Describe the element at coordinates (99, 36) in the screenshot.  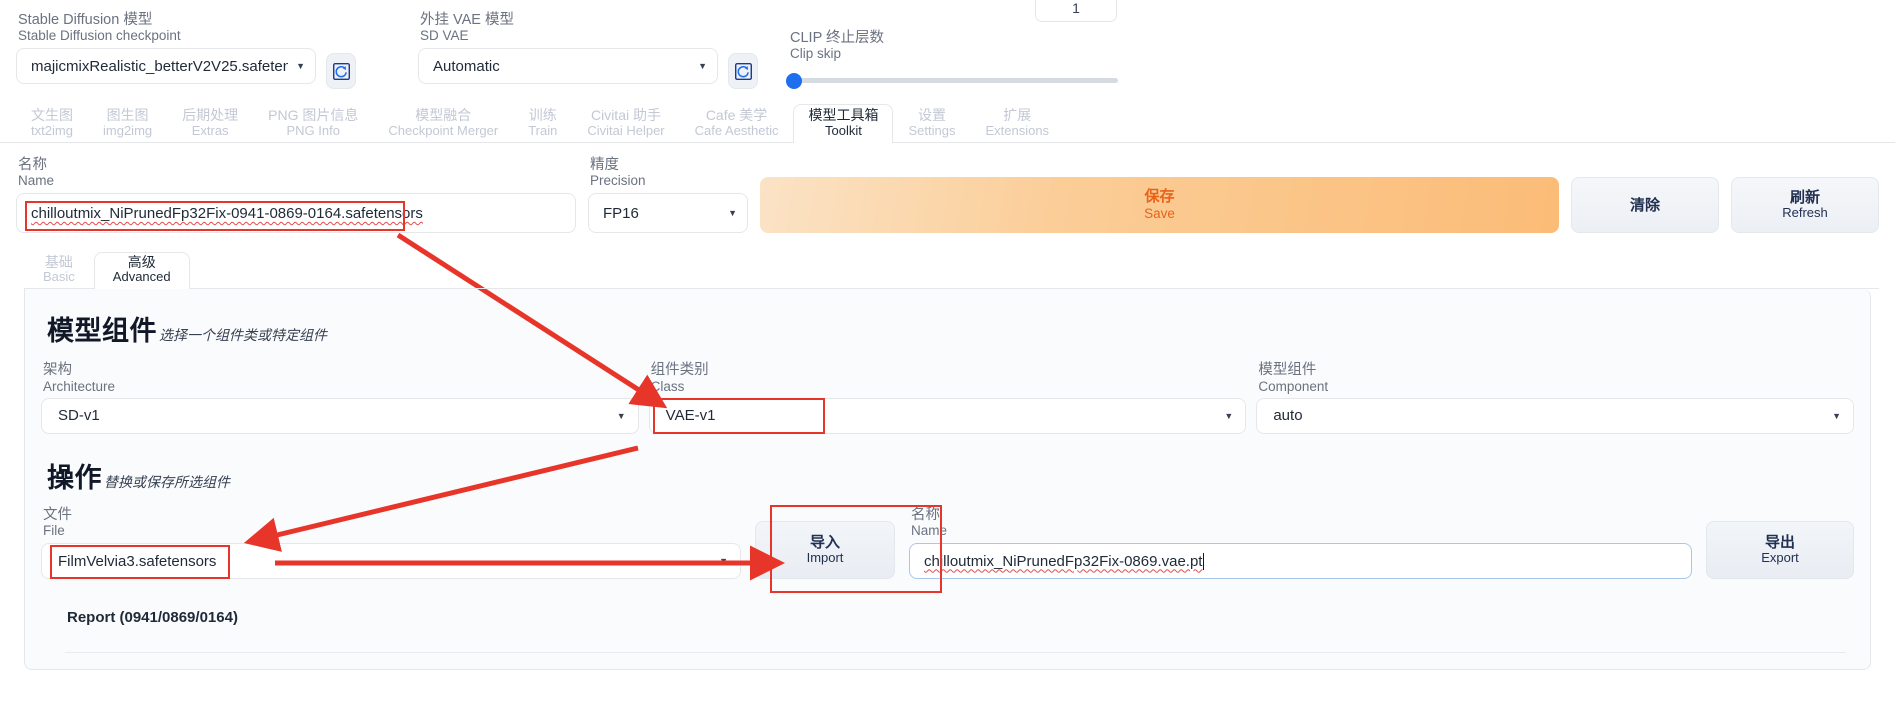
I see `checkpoint-label-en: Stable Diffusion checkpoint` at that location.